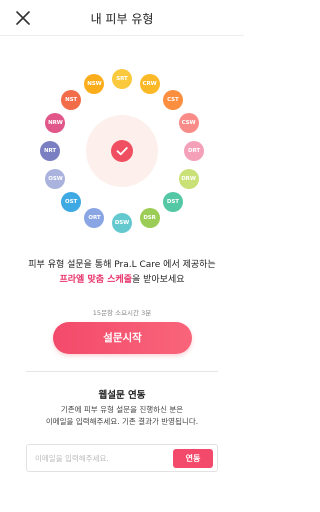 The height and width of the screenshot is (512, 320). Describe the element at coordinates (71, 201) in the screenshot. I see `skin-type-ost: OST` at that location.